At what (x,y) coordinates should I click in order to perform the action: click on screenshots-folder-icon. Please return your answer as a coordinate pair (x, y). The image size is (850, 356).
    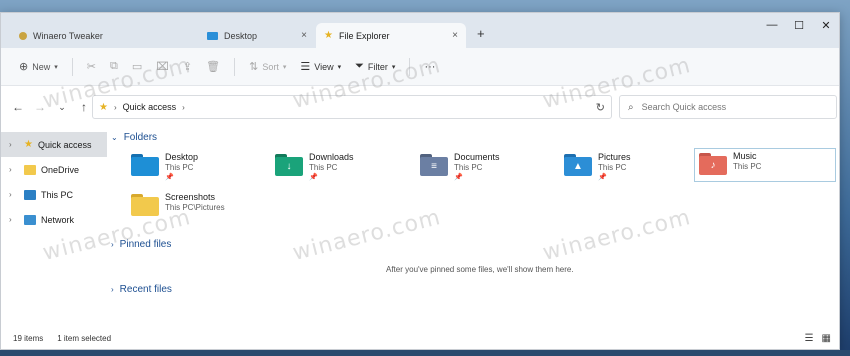
    Looking at the image, I should click on (145, 205).